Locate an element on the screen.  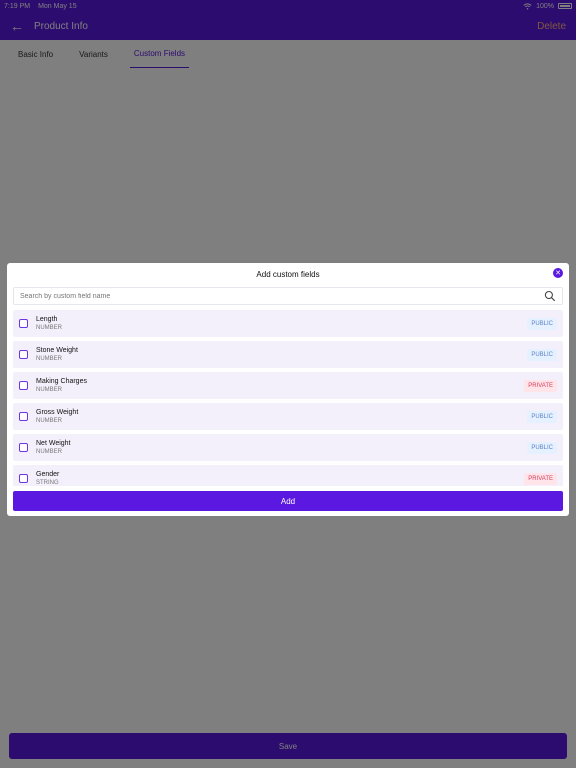
list-item: Length NUMBER PUBLIC is located at coordinates (288, 323).